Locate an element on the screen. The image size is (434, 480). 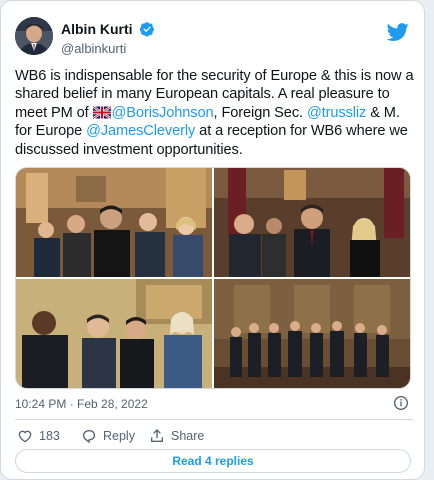
timestamp: 10:24 PM · Feb 28, 2022 is located at coordinates (81, 404).